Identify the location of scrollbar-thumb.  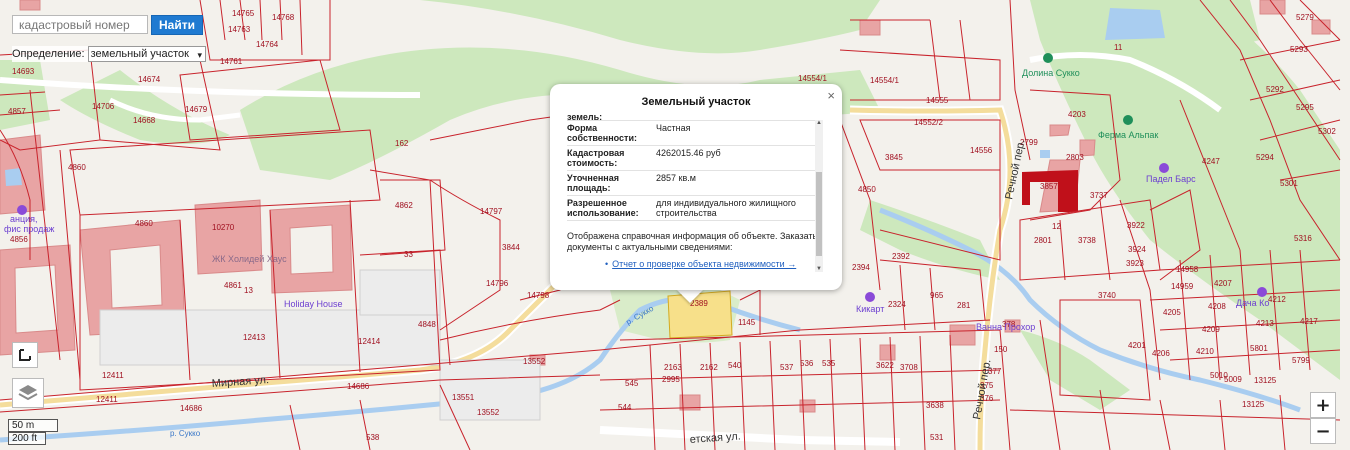
(819, 214).